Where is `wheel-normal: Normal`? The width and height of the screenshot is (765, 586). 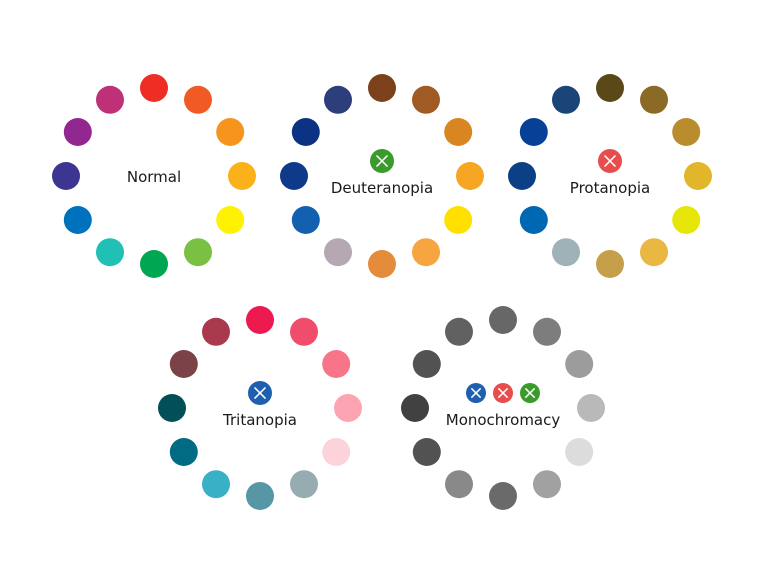 wheel-normal: Normal is located at coordinates (154, 176).